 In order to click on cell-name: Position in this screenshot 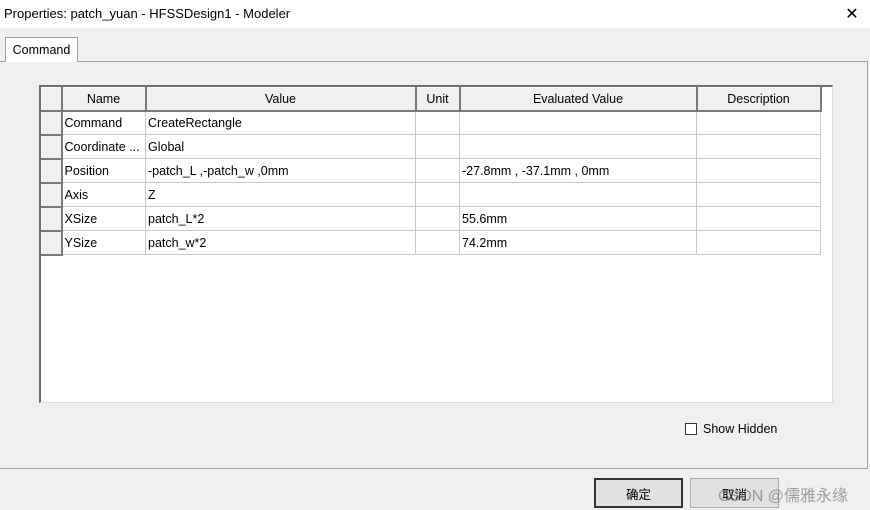, I will do `click(103, 170)`.